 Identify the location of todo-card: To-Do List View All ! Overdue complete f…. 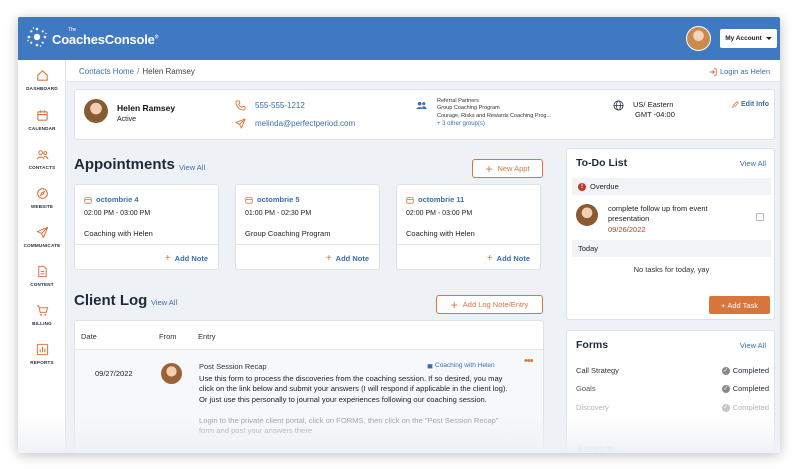
(670, 234).